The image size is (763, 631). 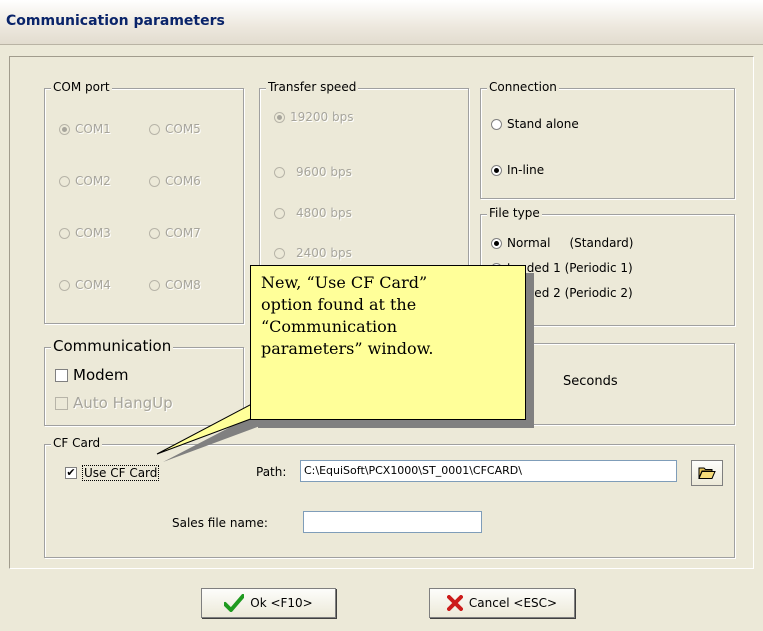 What do you see at coordinates (220, 523) in the screenshot?
I see `sales-file-label: Sales file name:` at bounding box center [220, 523].